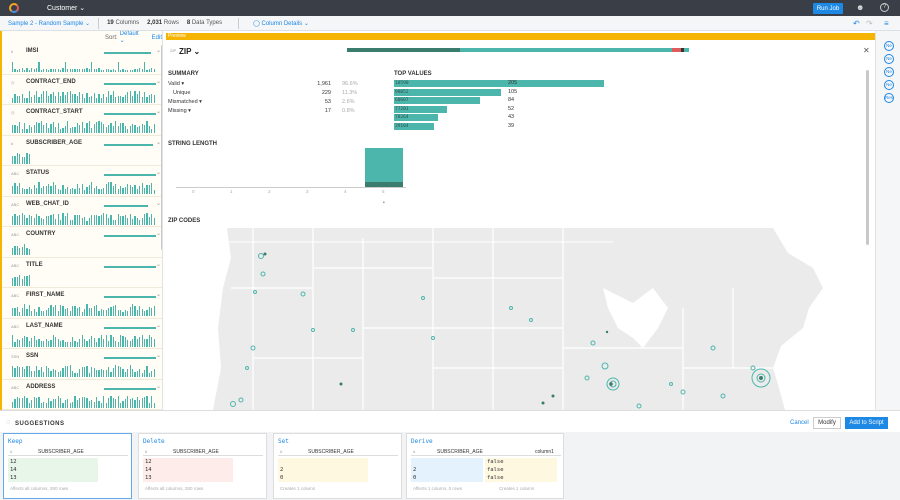 This screenshot has height=500, width=900. What do you see at coordinates (157, 38) in the screenshot?
I see `edit-link: Edit` at bounding box center [157, 38].